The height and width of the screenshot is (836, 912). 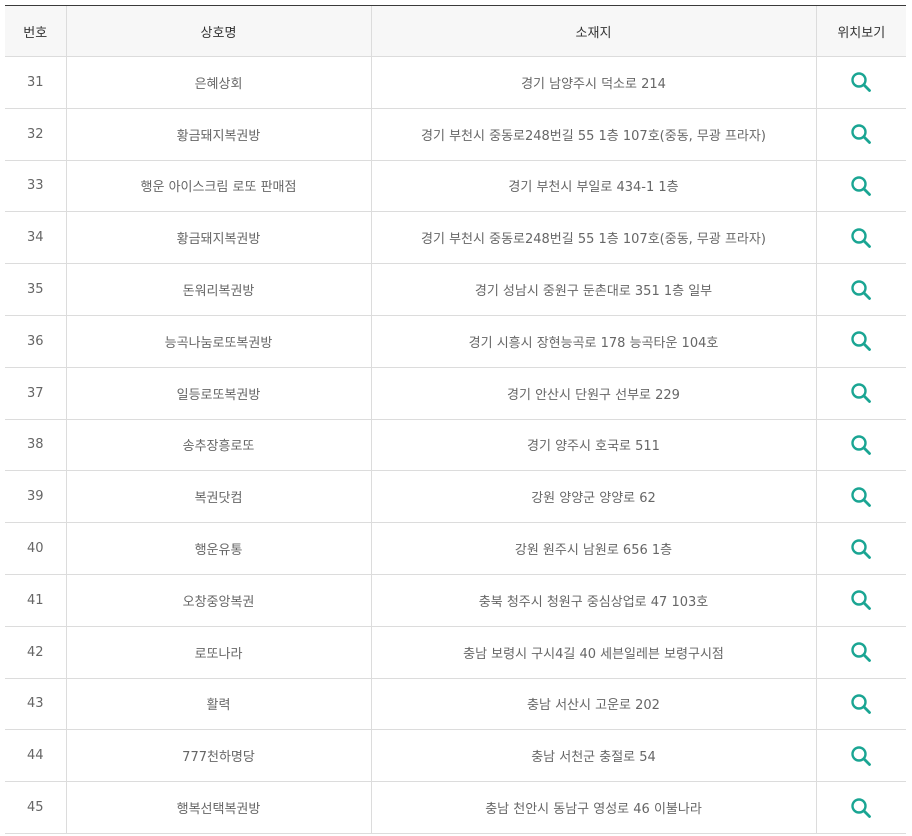 What do you see at coordinates (35, 497) in the screenshot?
I see `cell-number: 39` at bounding box center [35, 497].